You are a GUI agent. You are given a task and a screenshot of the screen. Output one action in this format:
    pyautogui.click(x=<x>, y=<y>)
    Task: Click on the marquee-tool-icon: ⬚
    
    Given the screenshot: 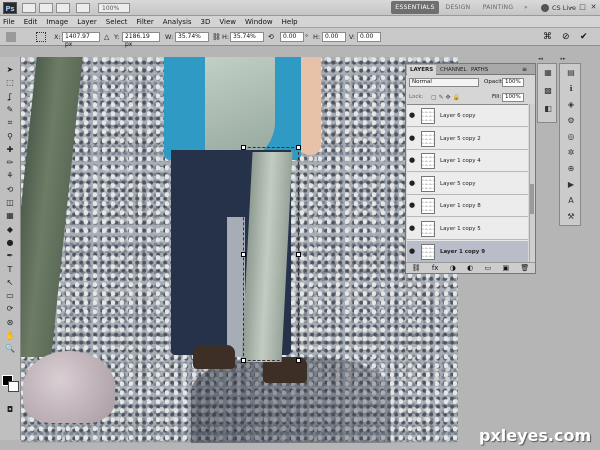 What is the action you would take?
    pyautogui.click(x=10, y=82)
    